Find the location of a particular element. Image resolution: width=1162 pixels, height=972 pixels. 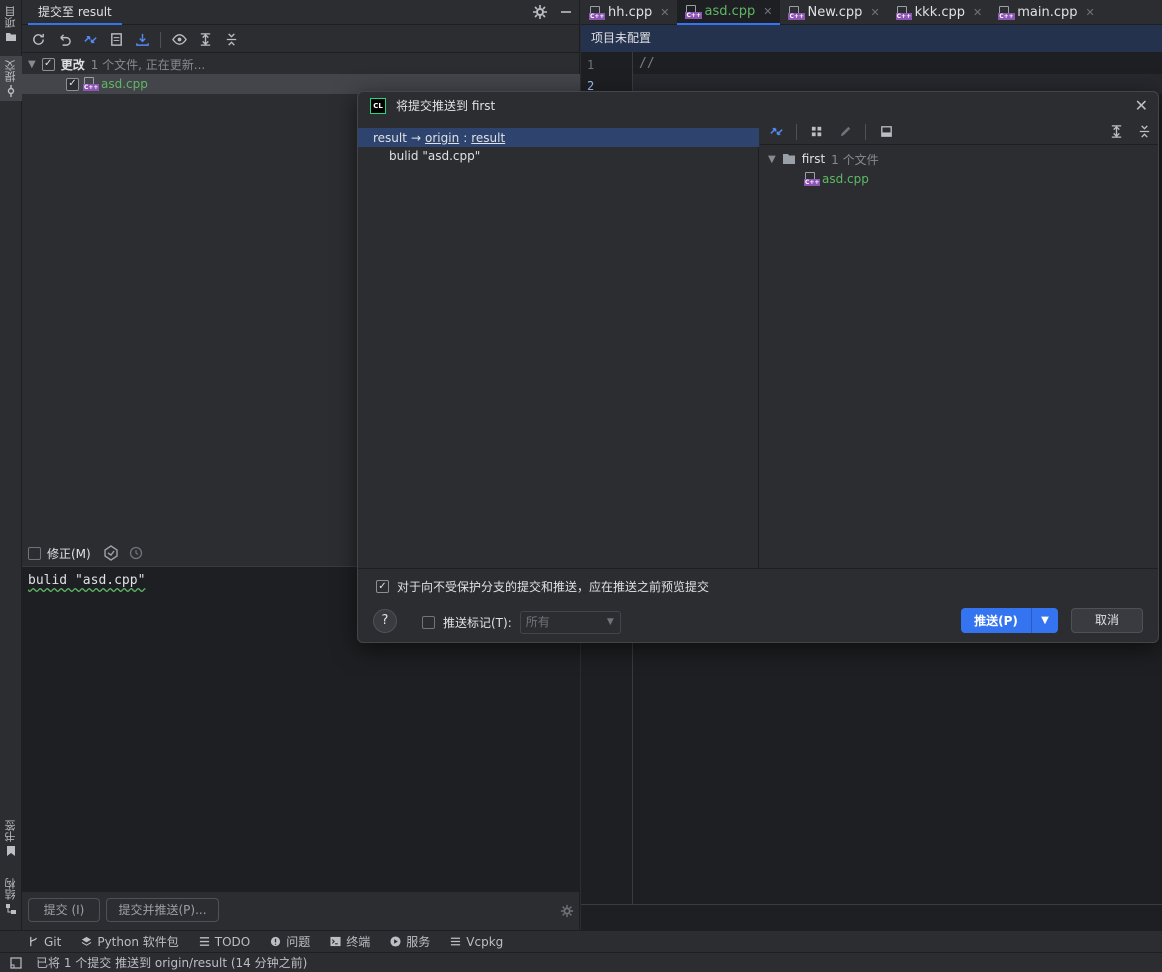

project-not-configured-banner: 项目未配置 is located at coordinates (871, 38).